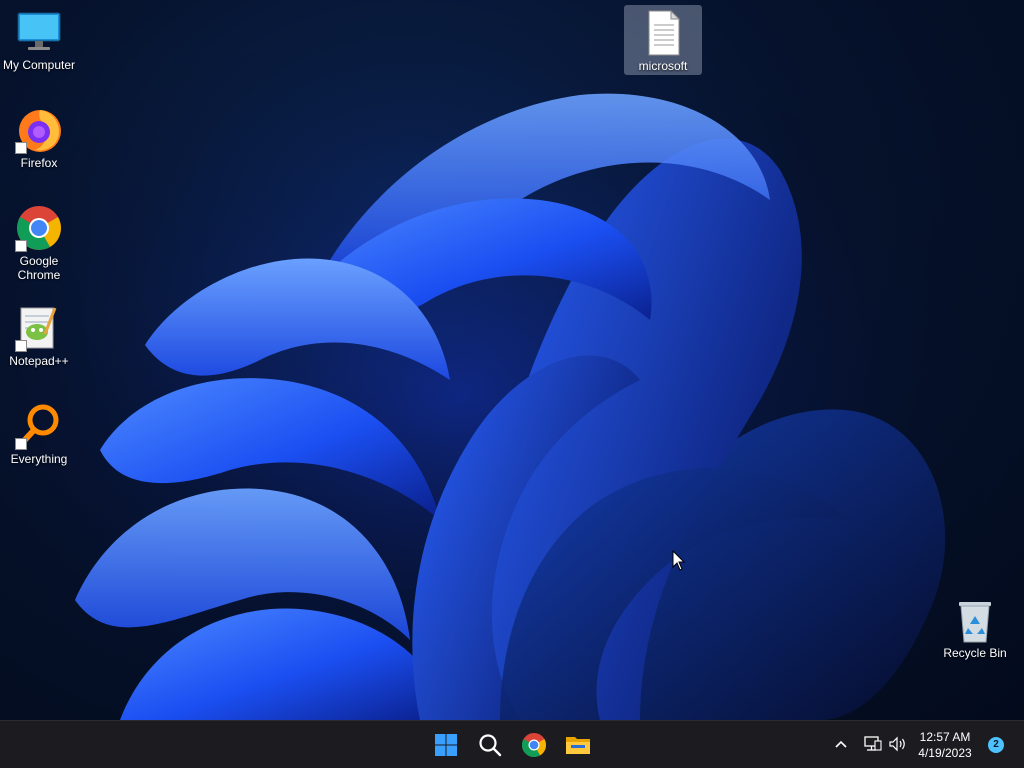 The image size is (1024, 770). I want to click on search-button, so click(490, 745).